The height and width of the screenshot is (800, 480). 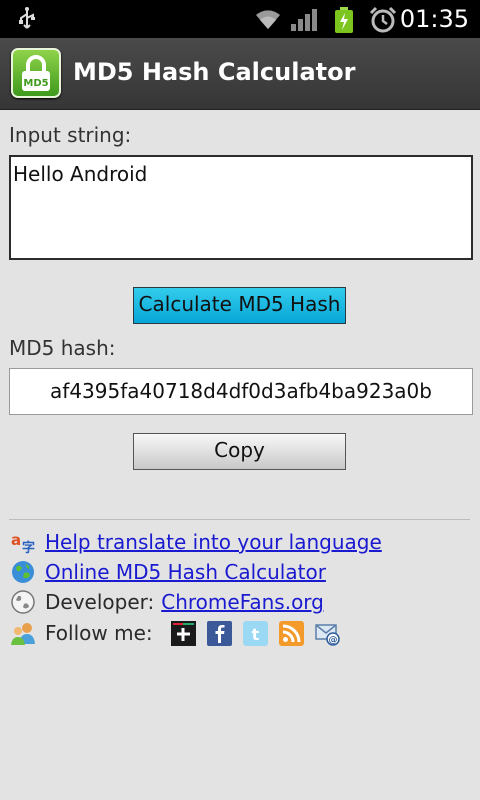 I want to click on copy-button: Copy, so click(x=239, y=451).